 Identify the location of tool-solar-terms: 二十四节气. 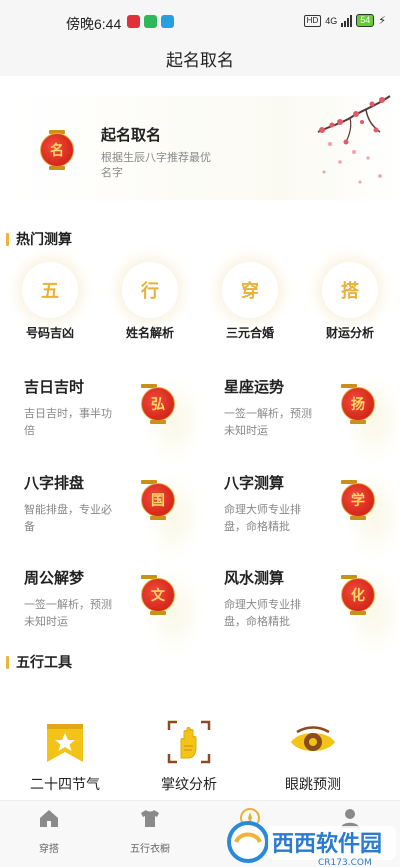
(65, 754).